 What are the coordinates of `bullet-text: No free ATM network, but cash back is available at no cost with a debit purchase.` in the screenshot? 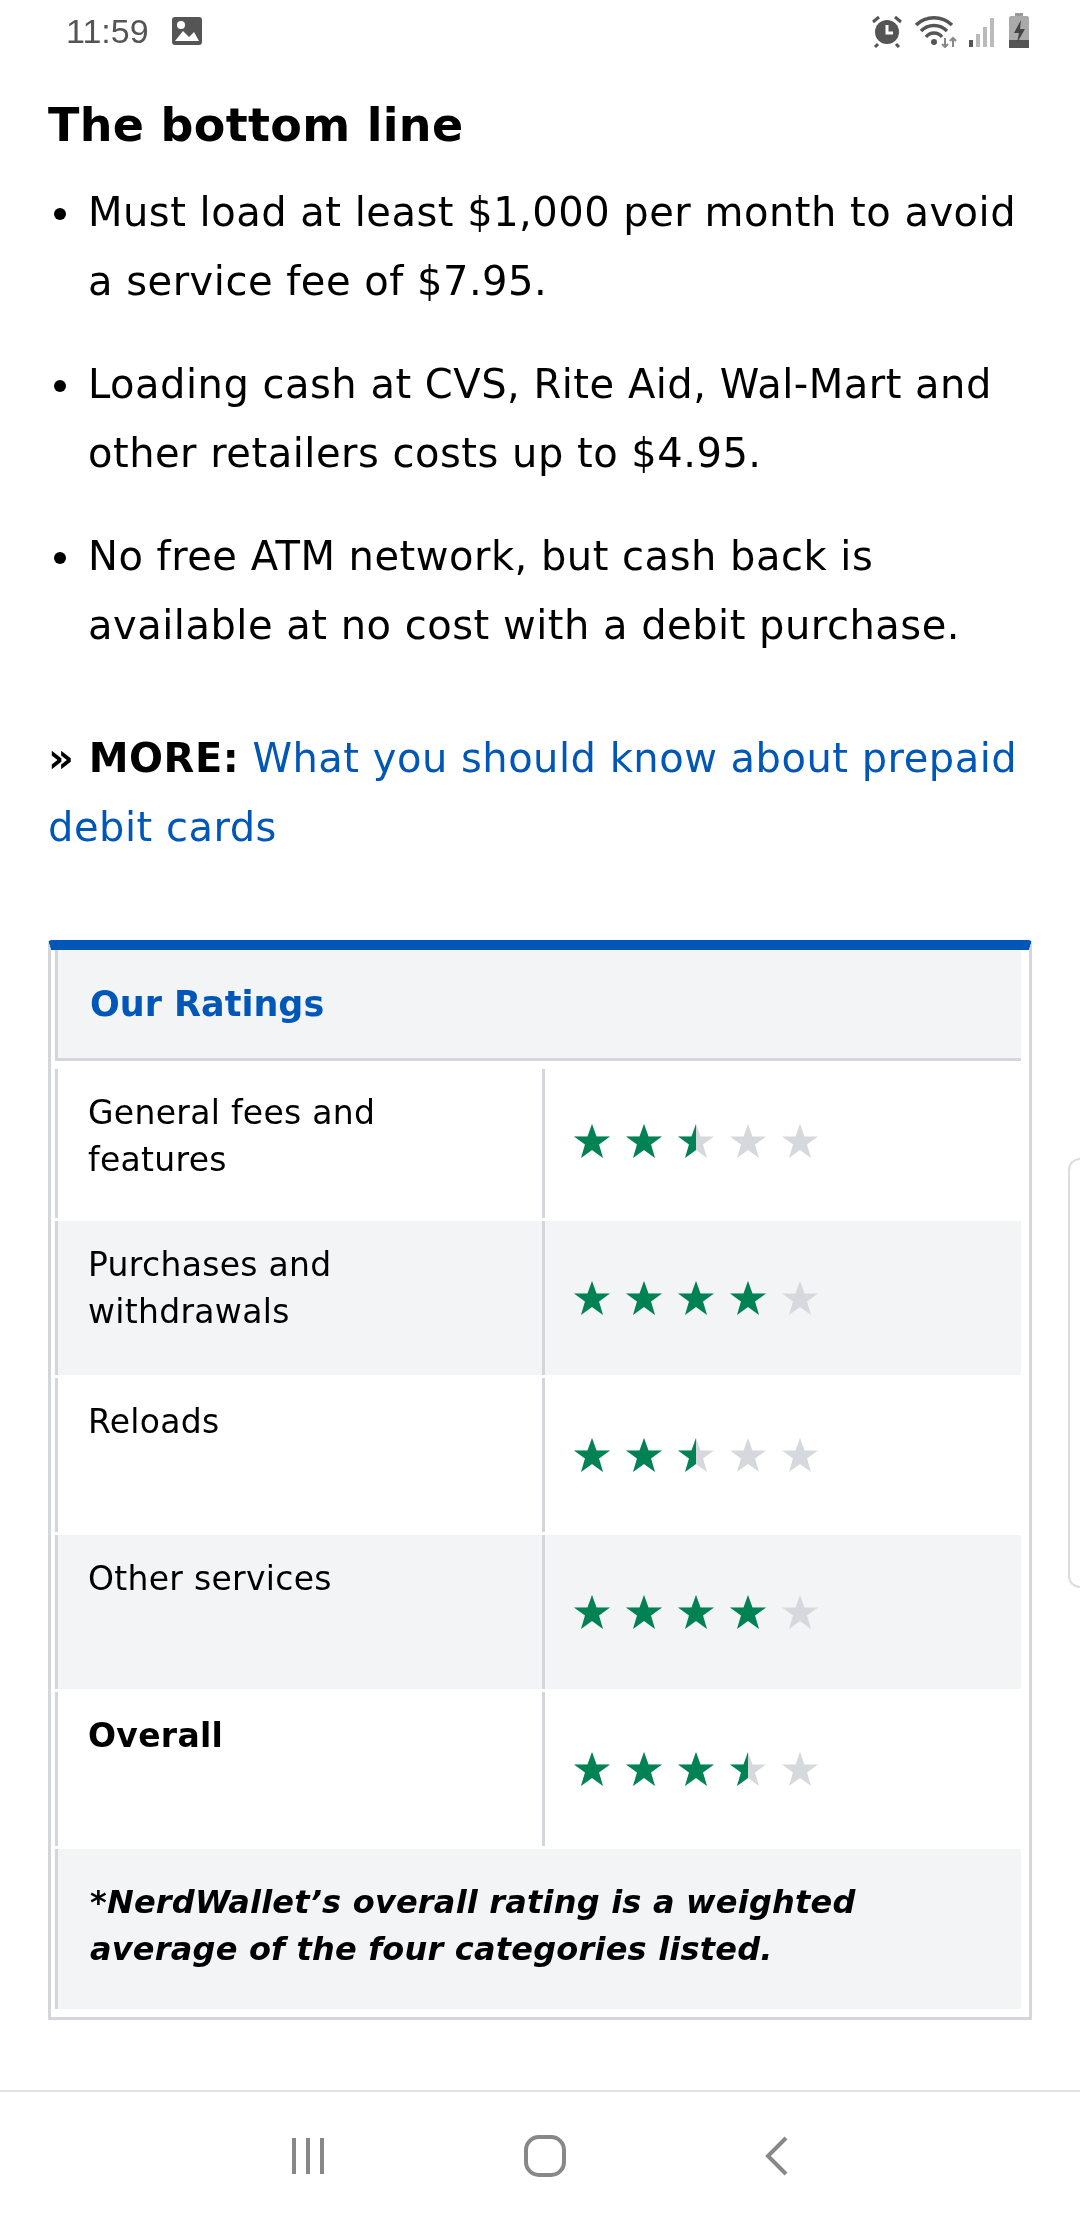 It's located at (524, 591).